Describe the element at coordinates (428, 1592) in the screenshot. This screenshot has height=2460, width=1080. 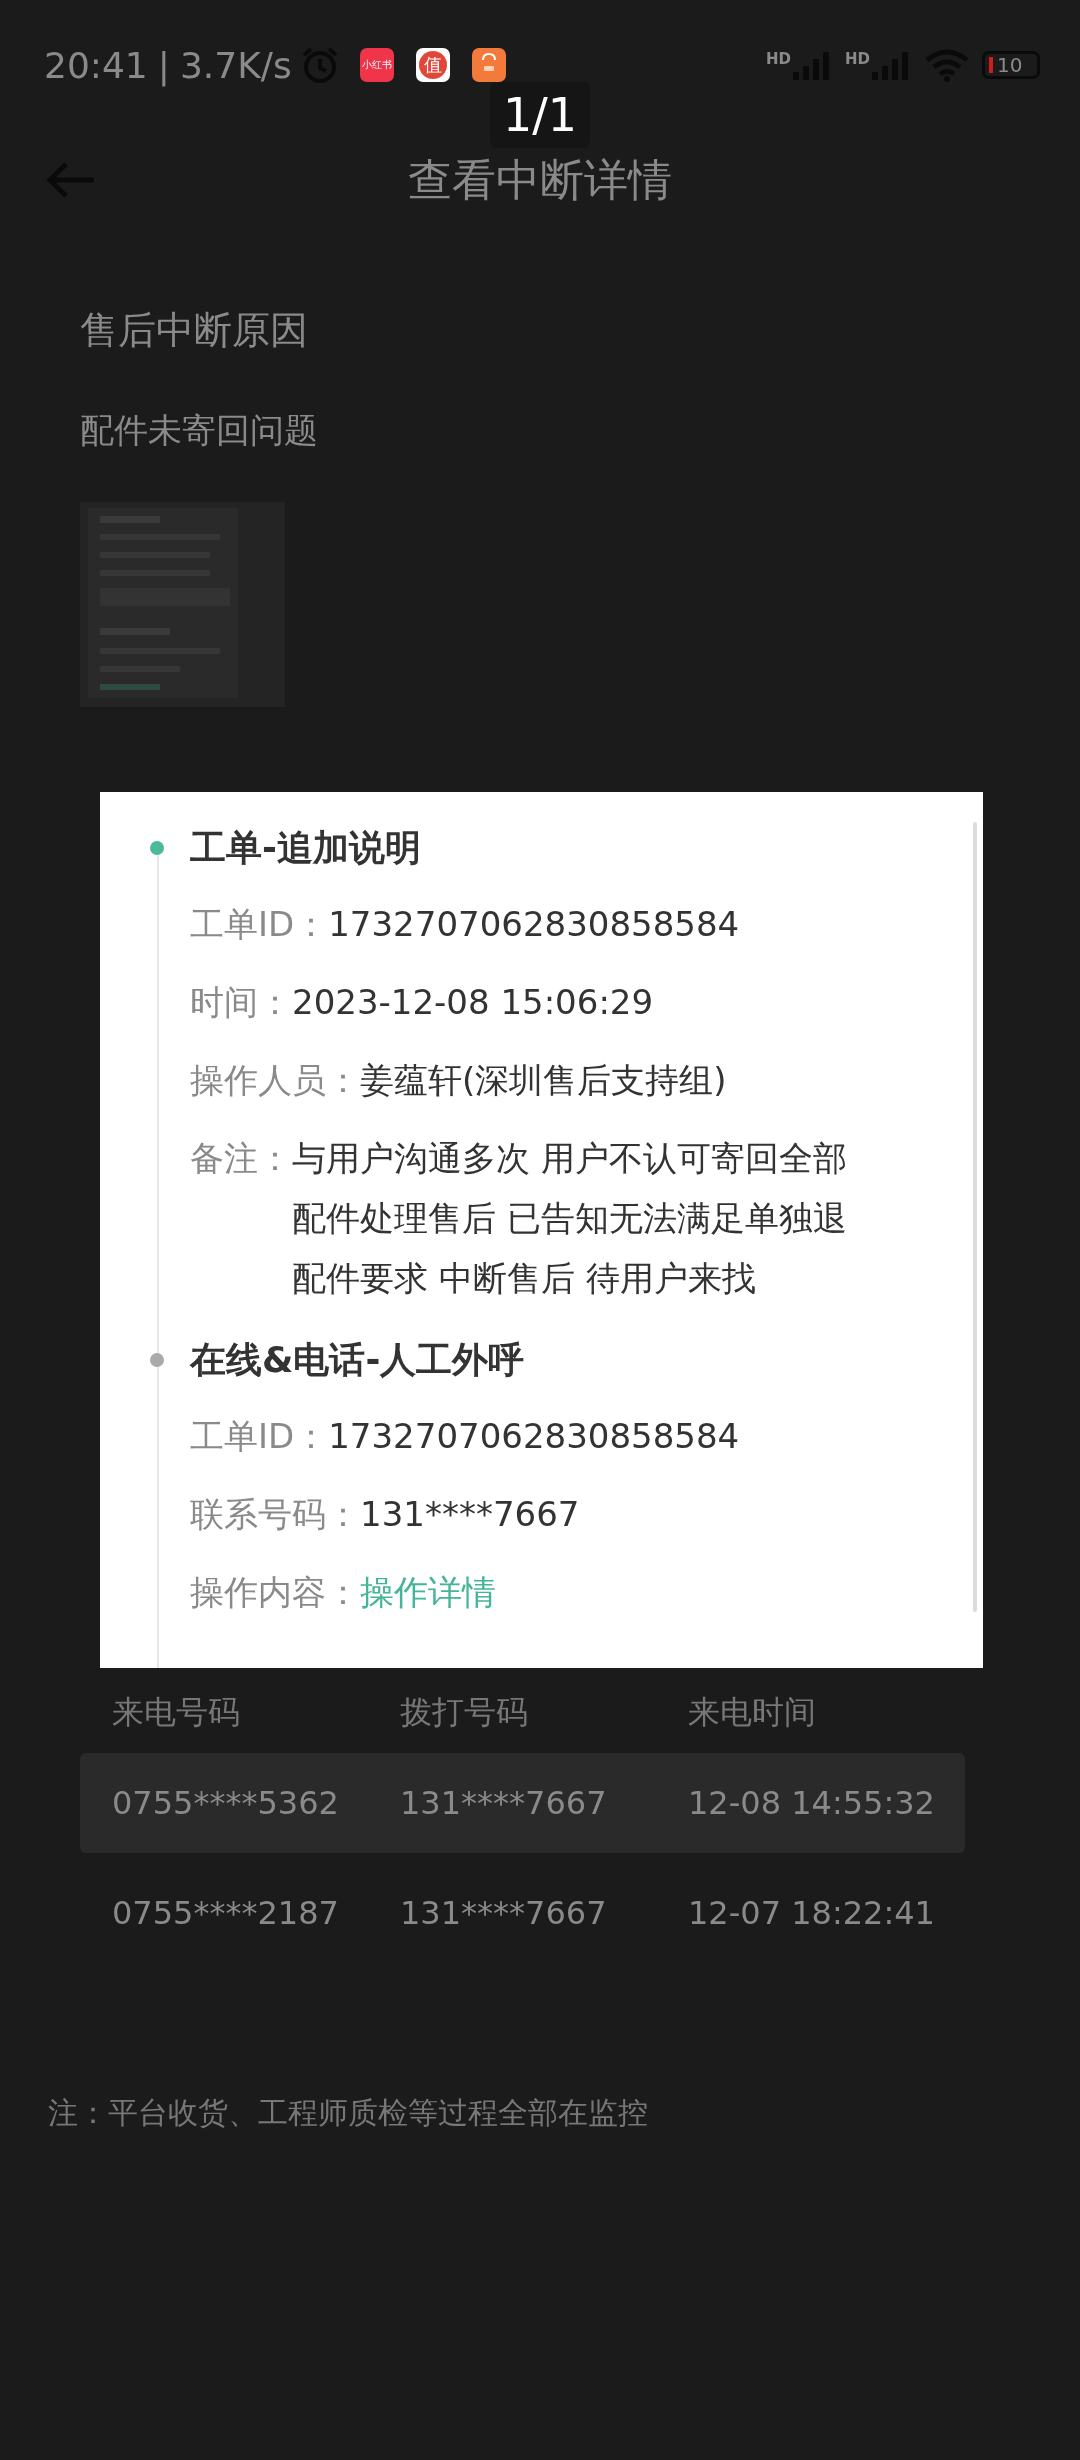
I see `detail-link: 操作详情` at that location.